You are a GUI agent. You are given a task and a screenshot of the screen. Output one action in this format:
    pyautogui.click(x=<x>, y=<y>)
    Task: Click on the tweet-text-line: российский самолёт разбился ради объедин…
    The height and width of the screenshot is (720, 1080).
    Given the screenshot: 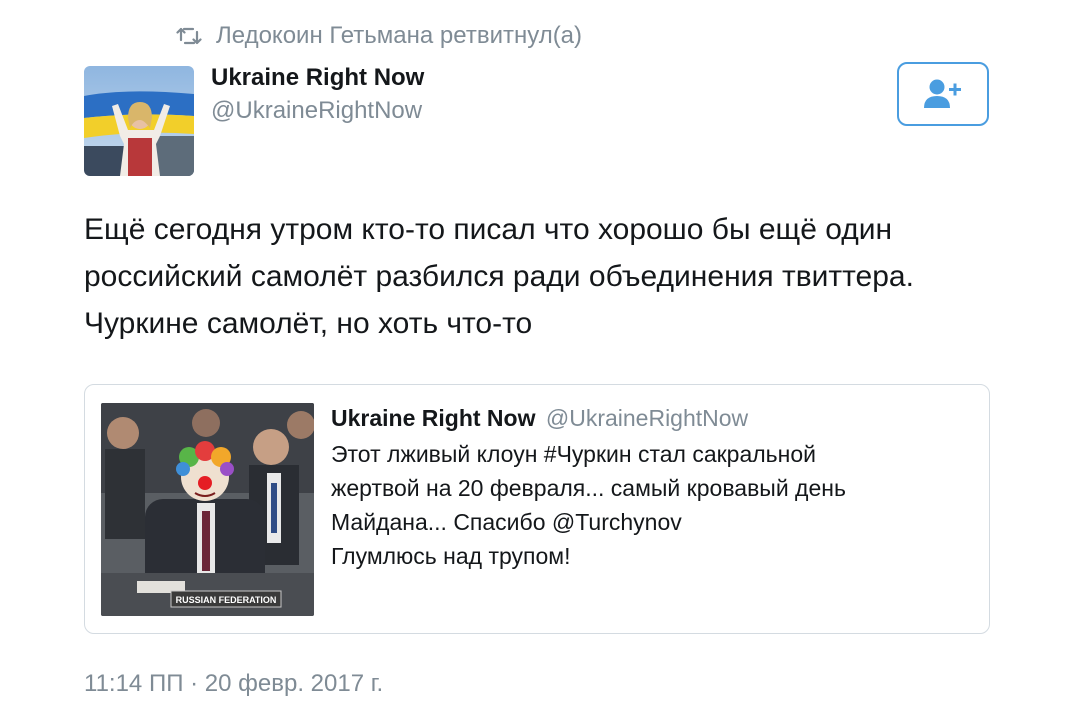 What is the action you would take?
    pyautogui.click(x=499, y=276)
    